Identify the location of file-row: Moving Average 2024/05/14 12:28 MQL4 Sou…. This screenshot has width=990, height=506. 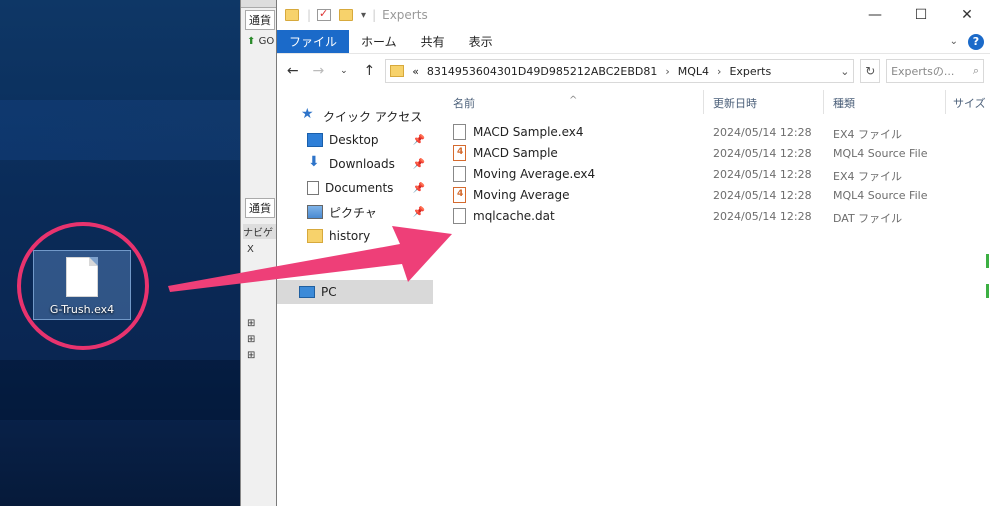
(711, 195).